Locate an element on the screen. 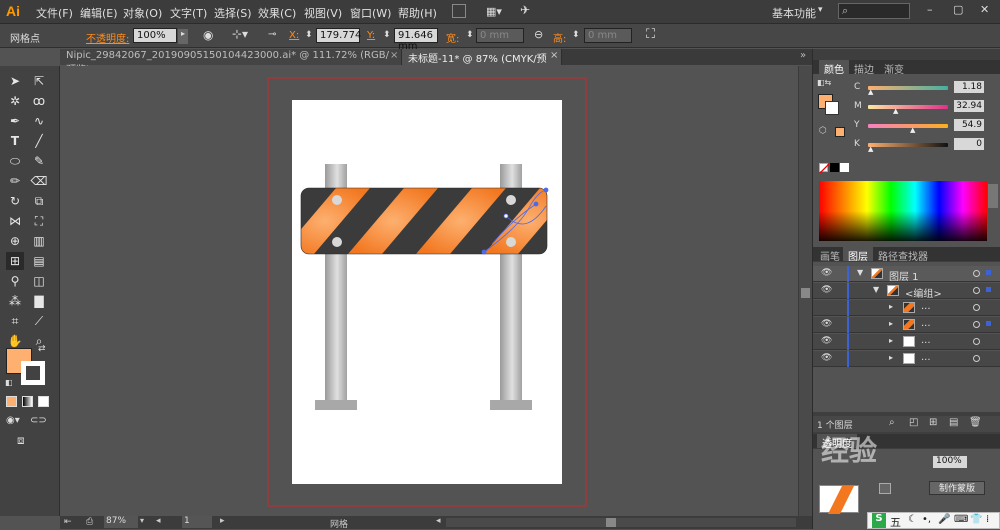 The width and height of the screenshot is (1000, 530). zoom-level: 87% is located at coordinates (121, 522).